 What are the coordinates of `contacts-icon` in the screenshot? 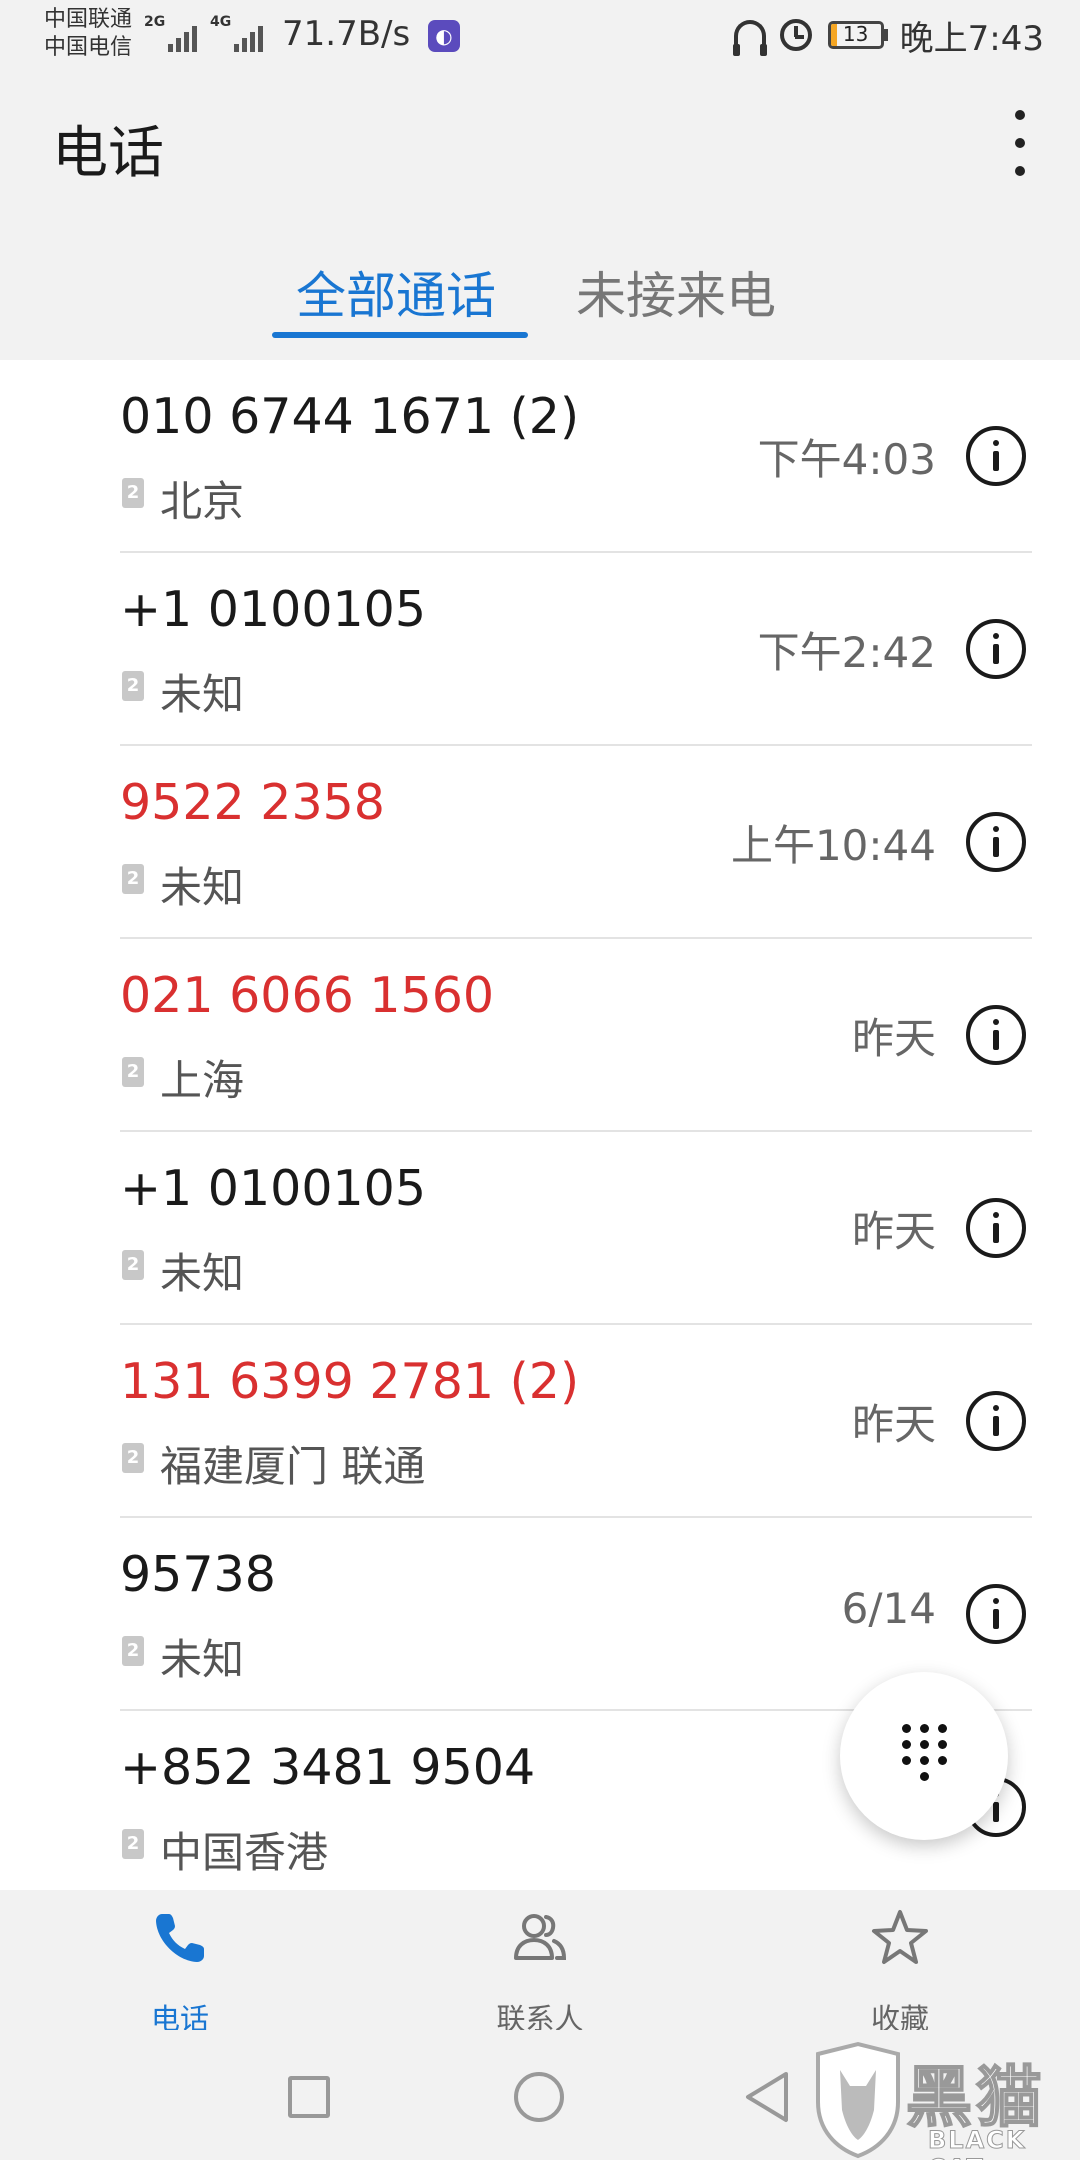 It's located at (540, 1937).